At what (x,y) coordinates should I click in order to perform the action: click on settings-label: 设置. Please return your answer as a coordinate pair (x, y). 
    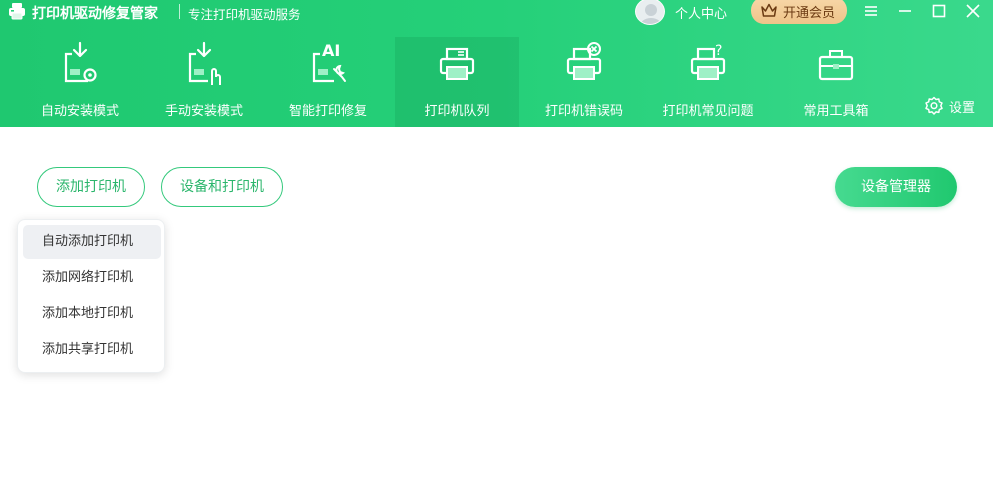
    Looking at the image, I should click on (962, 108).